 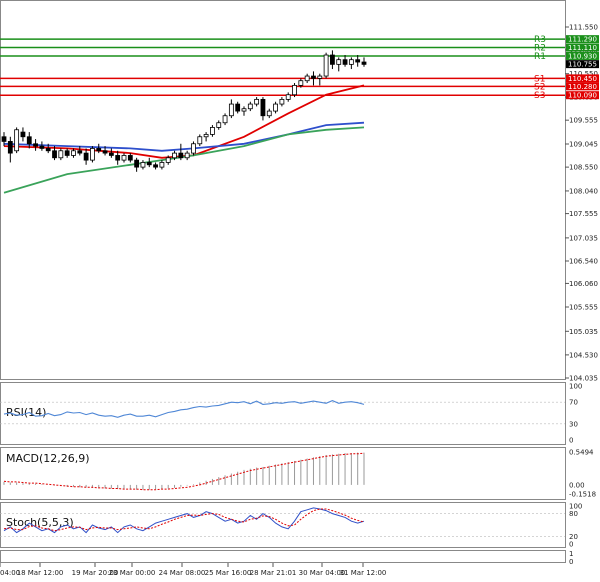 I want to click on macd-label: MACD(12,26,9), so click(x=48, y=458).